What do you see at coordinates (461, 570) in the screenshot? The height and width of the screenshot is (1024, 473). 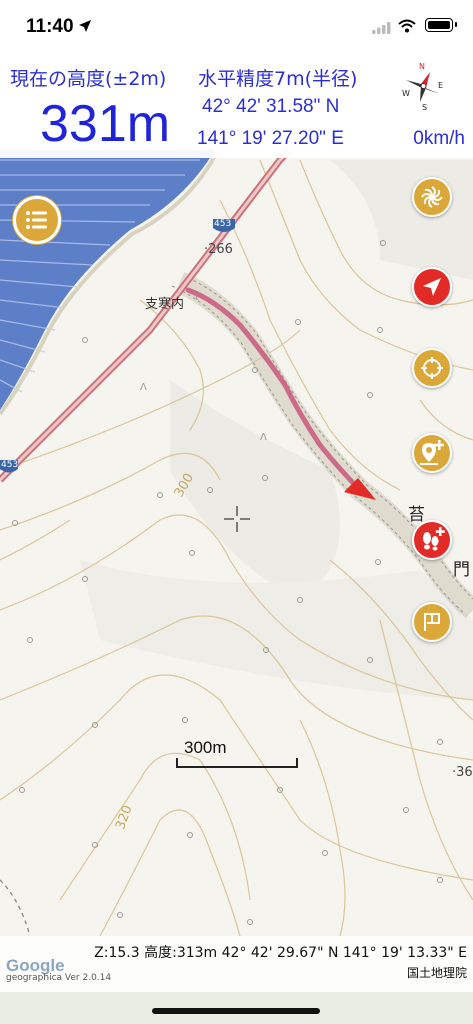 I see `trail-name-char-3: 門` at bounding box center [461, 570].